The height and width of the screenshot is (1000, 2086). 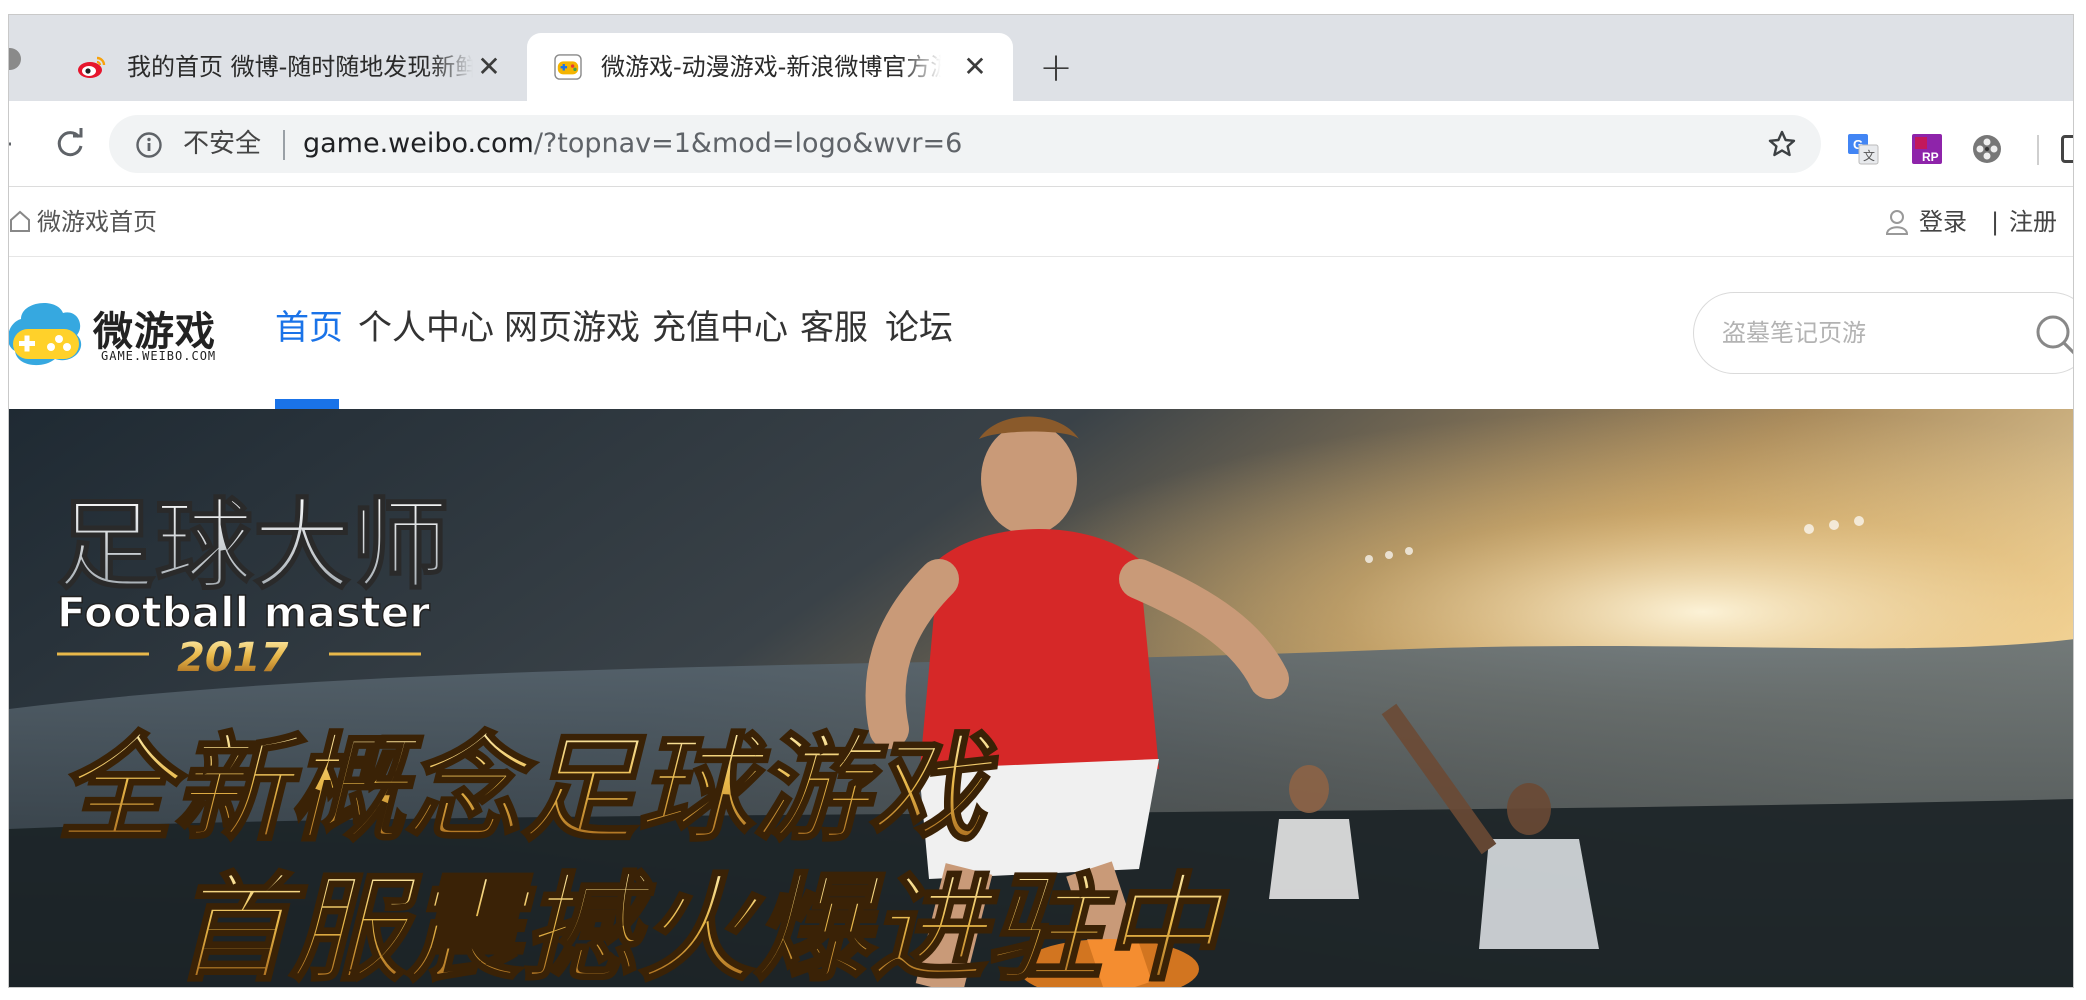 What do you see at coordinates (15, 59) in the screenshot?
I see `window-control-dot` at bounding box center [15, 59].